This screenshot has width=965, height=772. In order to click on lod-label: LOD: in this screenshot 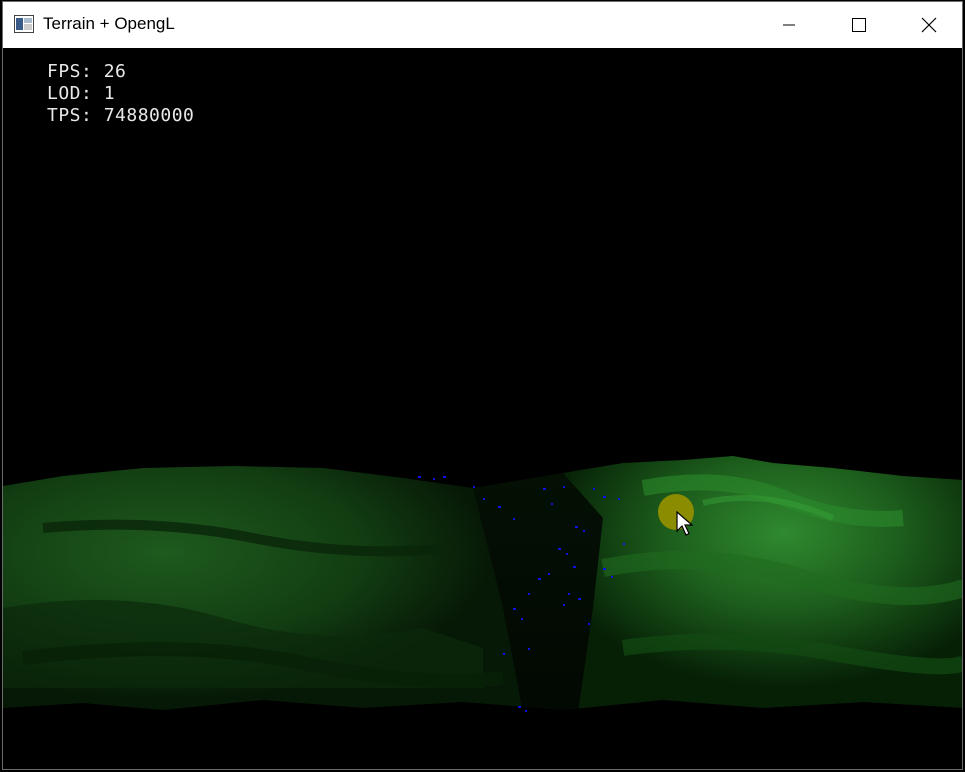, I will do `click(70, 93)`.